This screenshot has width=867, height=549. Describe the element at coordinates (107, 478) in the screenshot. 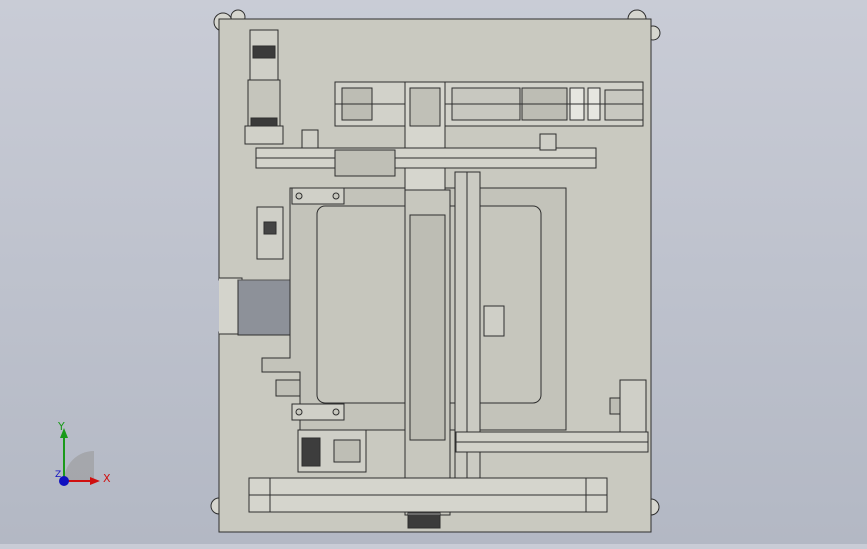

I see `axis-x-label: X` at that location.